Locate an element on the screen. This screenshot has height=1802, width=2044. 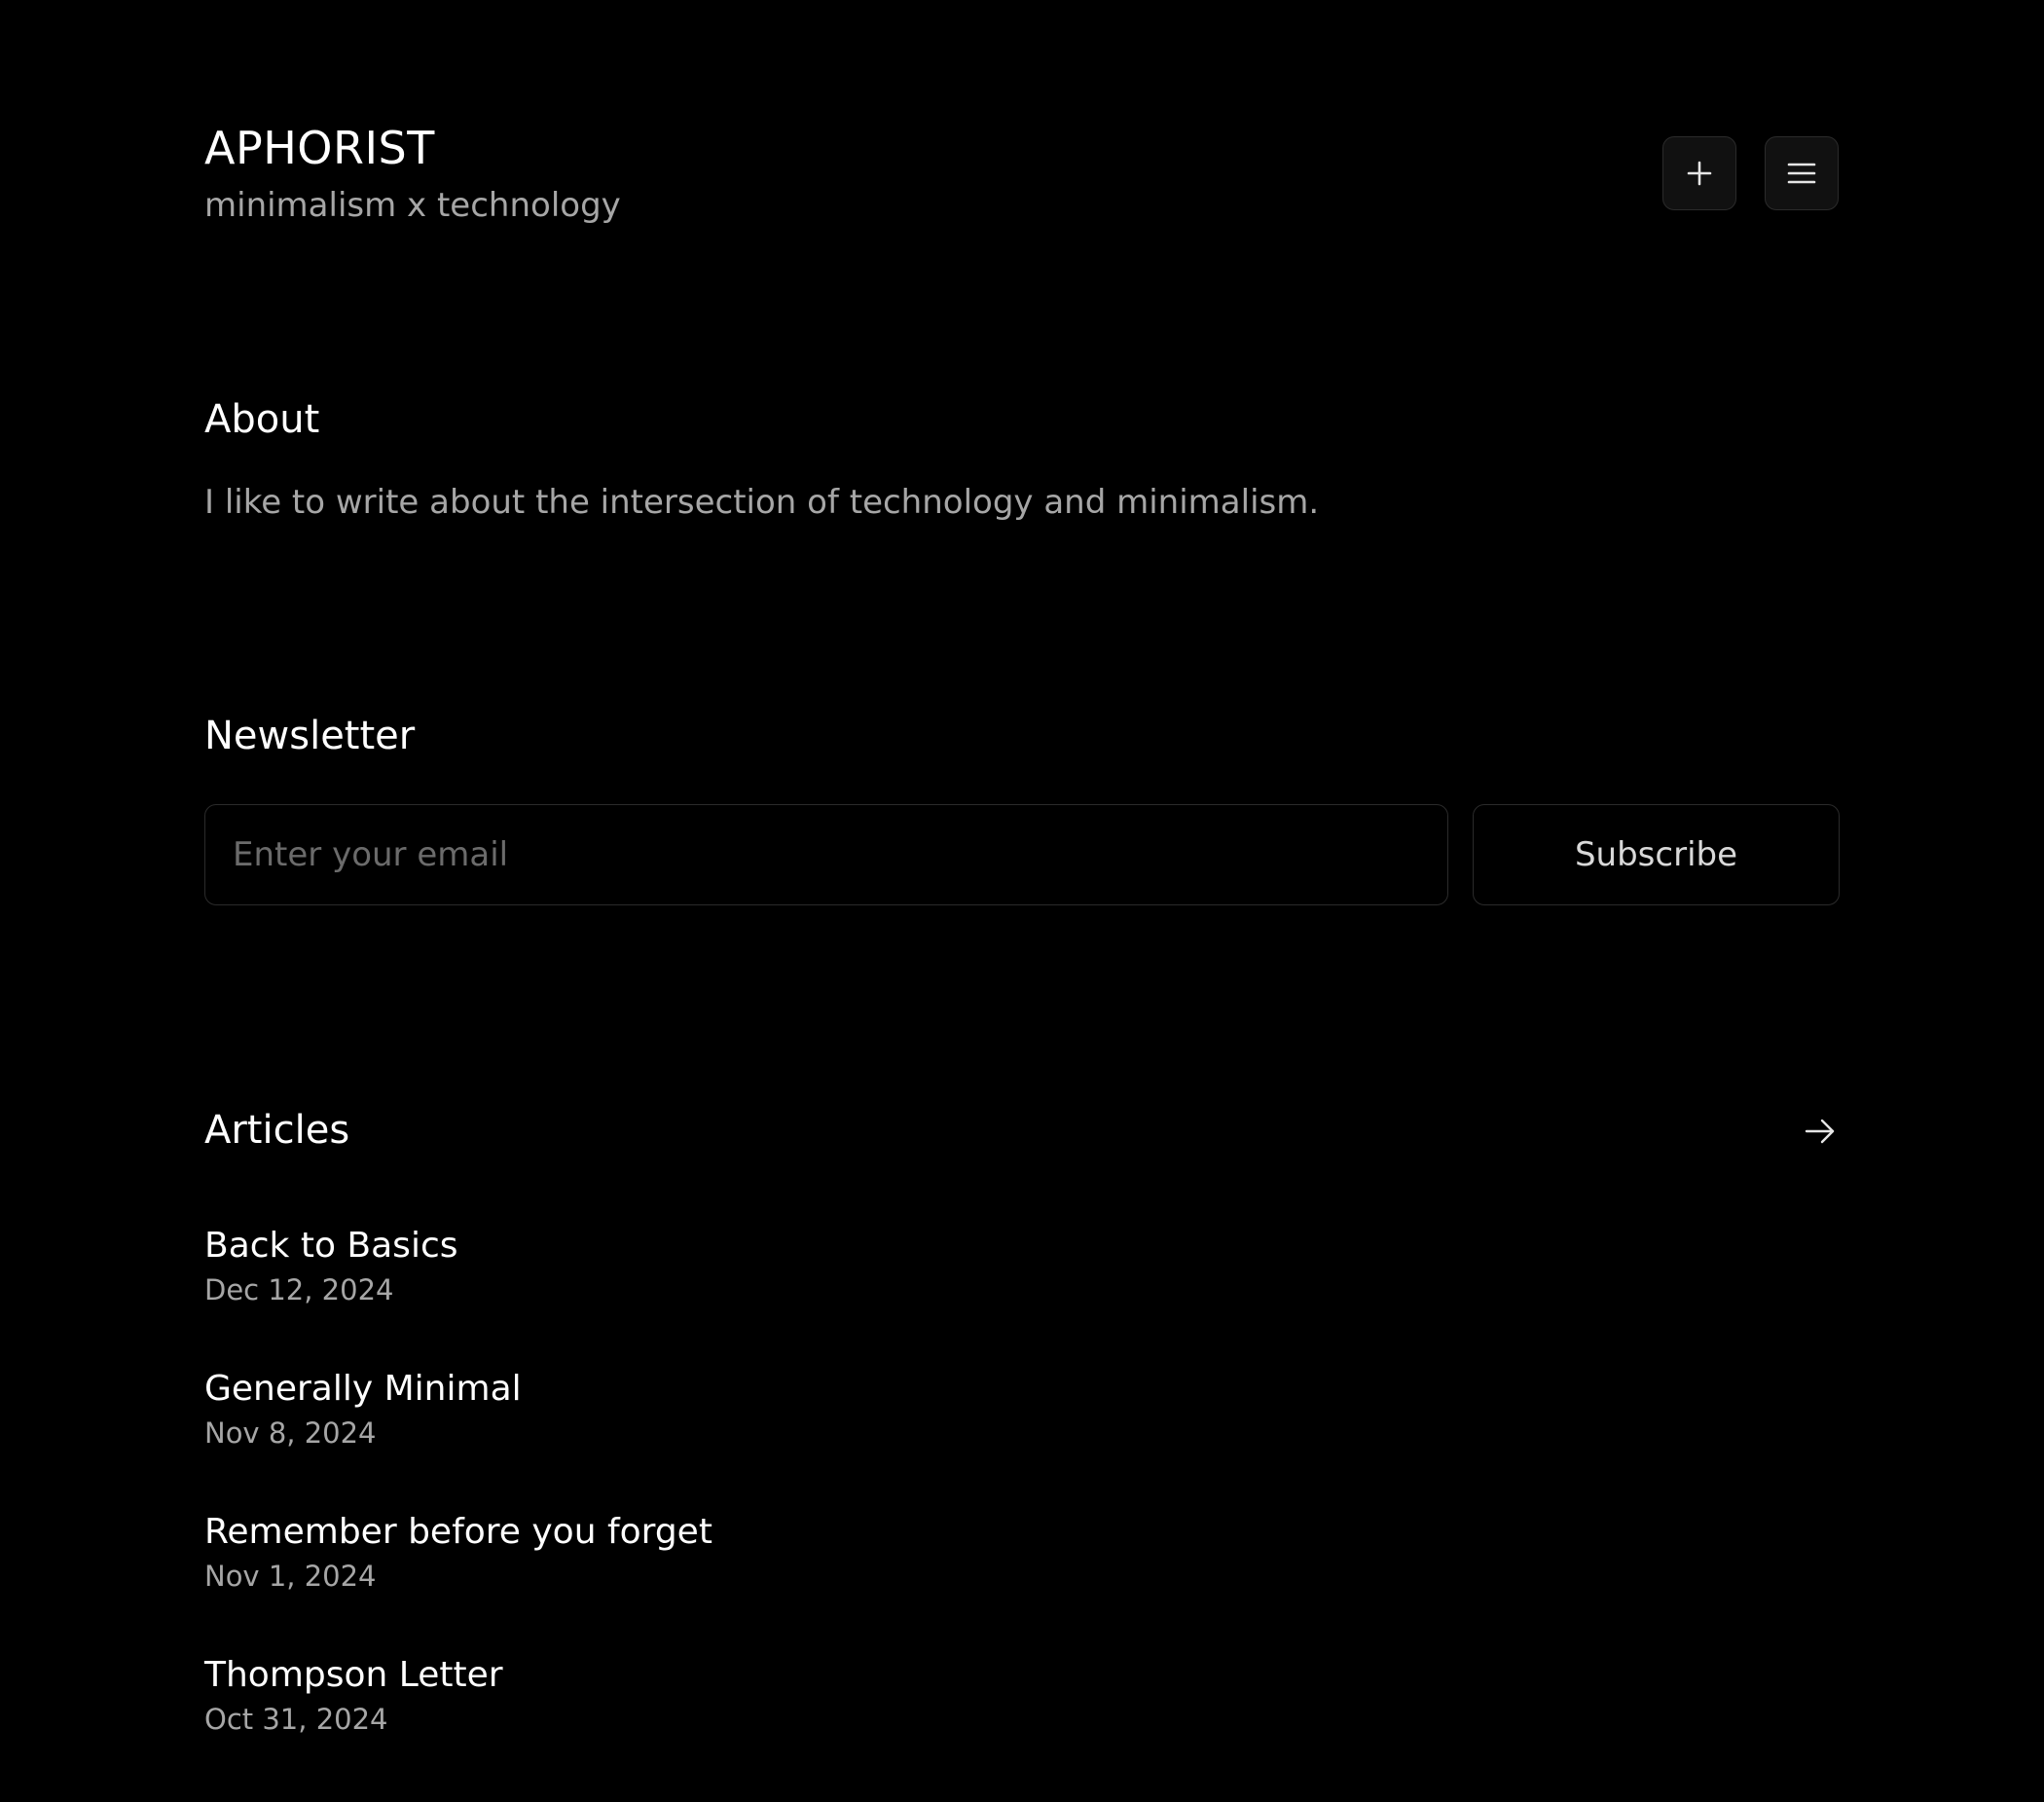
about-heading: About is located at coordinates (262, 420).